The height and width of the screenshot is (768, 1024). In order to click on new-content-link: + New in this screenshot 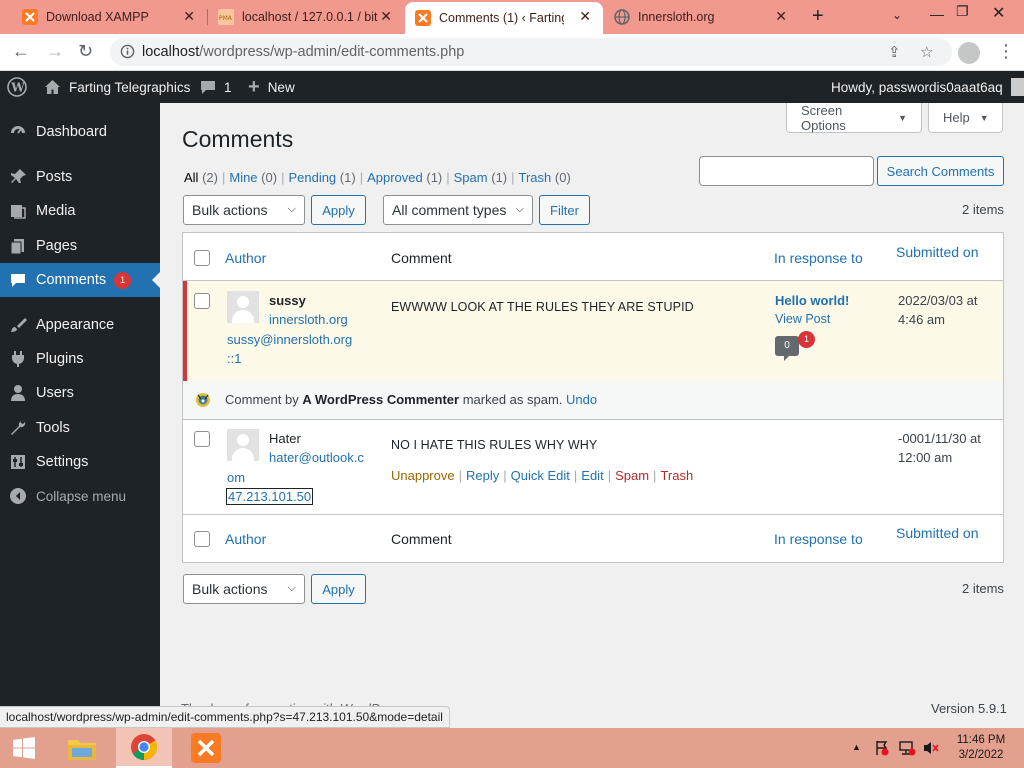, I will do `click(271, 87)`.